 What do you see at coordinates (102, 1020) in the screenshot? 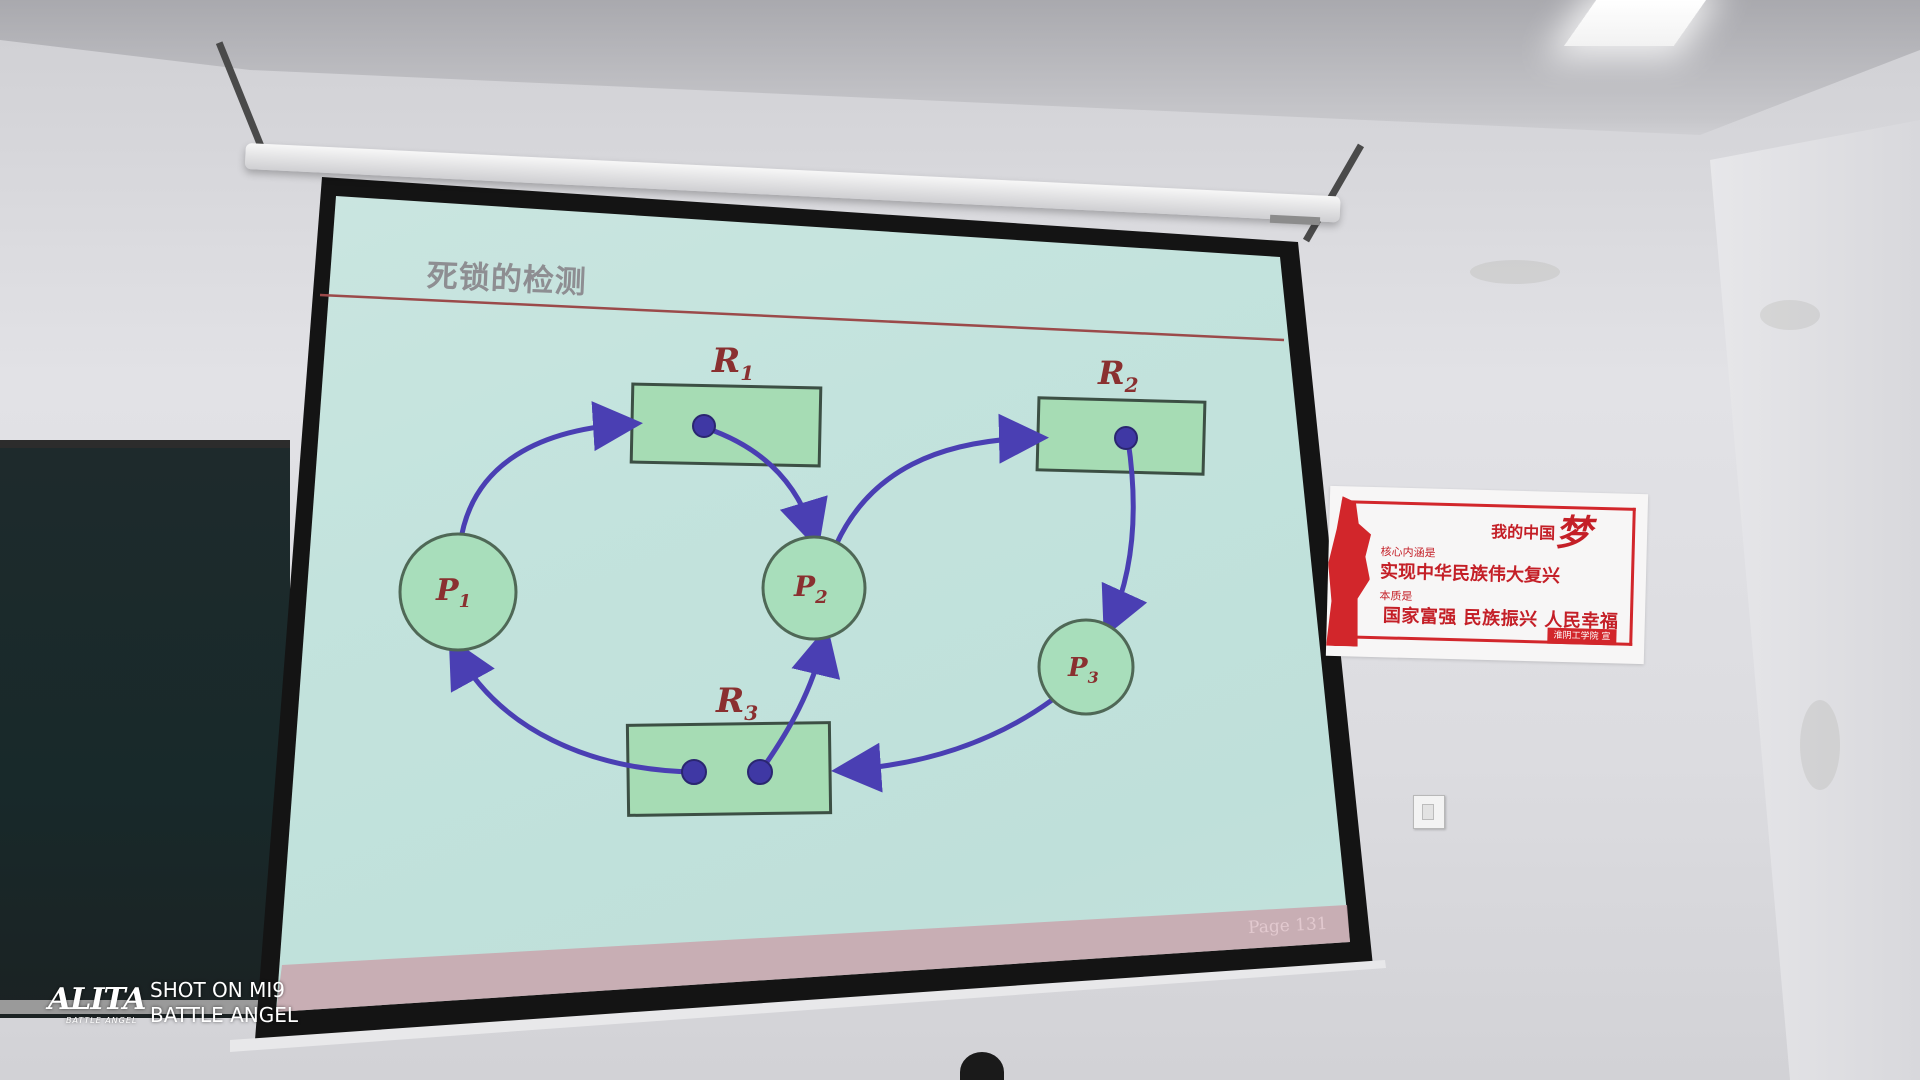
I see `watermark-logo-subtitle: BATTLE ANGEL` at bounding box center [102, 1020].